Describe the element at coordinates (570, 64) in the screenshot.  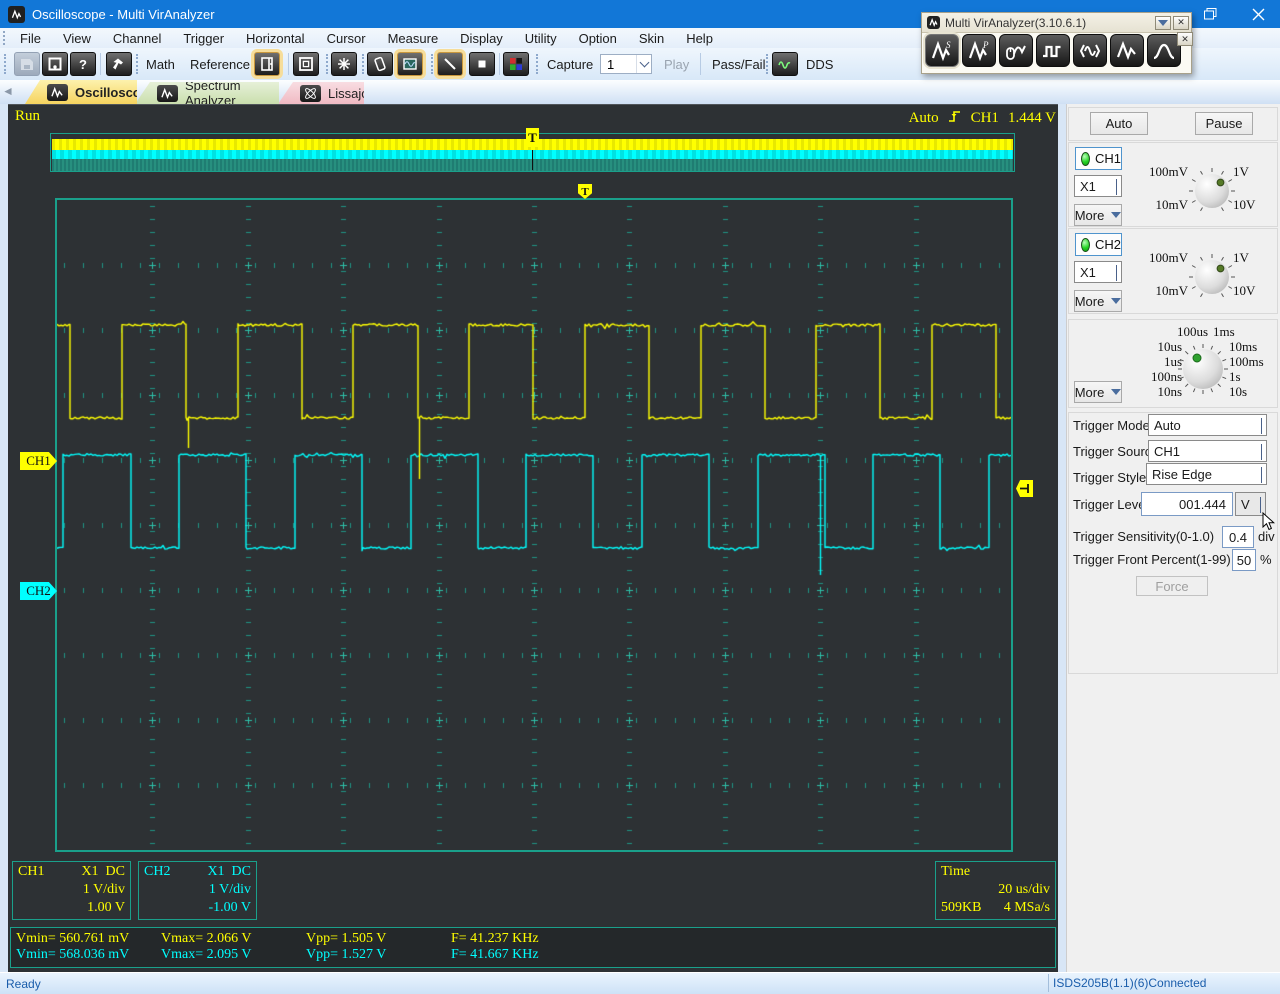
I see `capture-label: Capture` at that location.